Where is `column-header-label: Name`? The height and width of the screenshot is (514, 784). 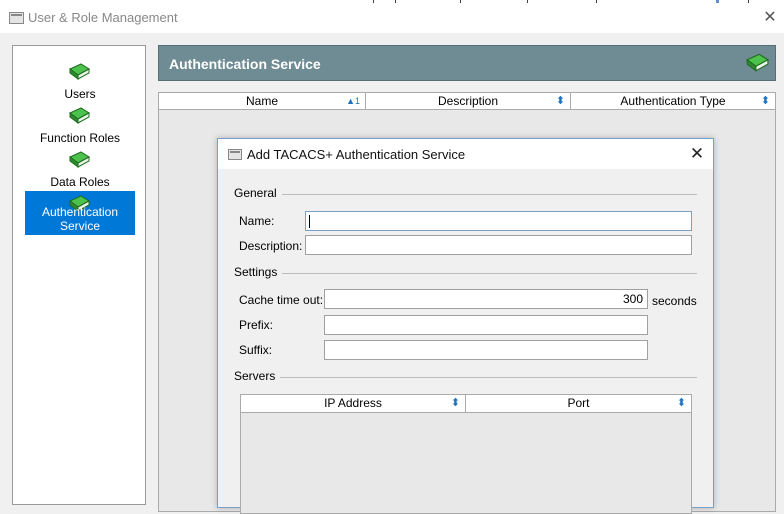
column-header-label: Name is located at coordinates (261, 101).